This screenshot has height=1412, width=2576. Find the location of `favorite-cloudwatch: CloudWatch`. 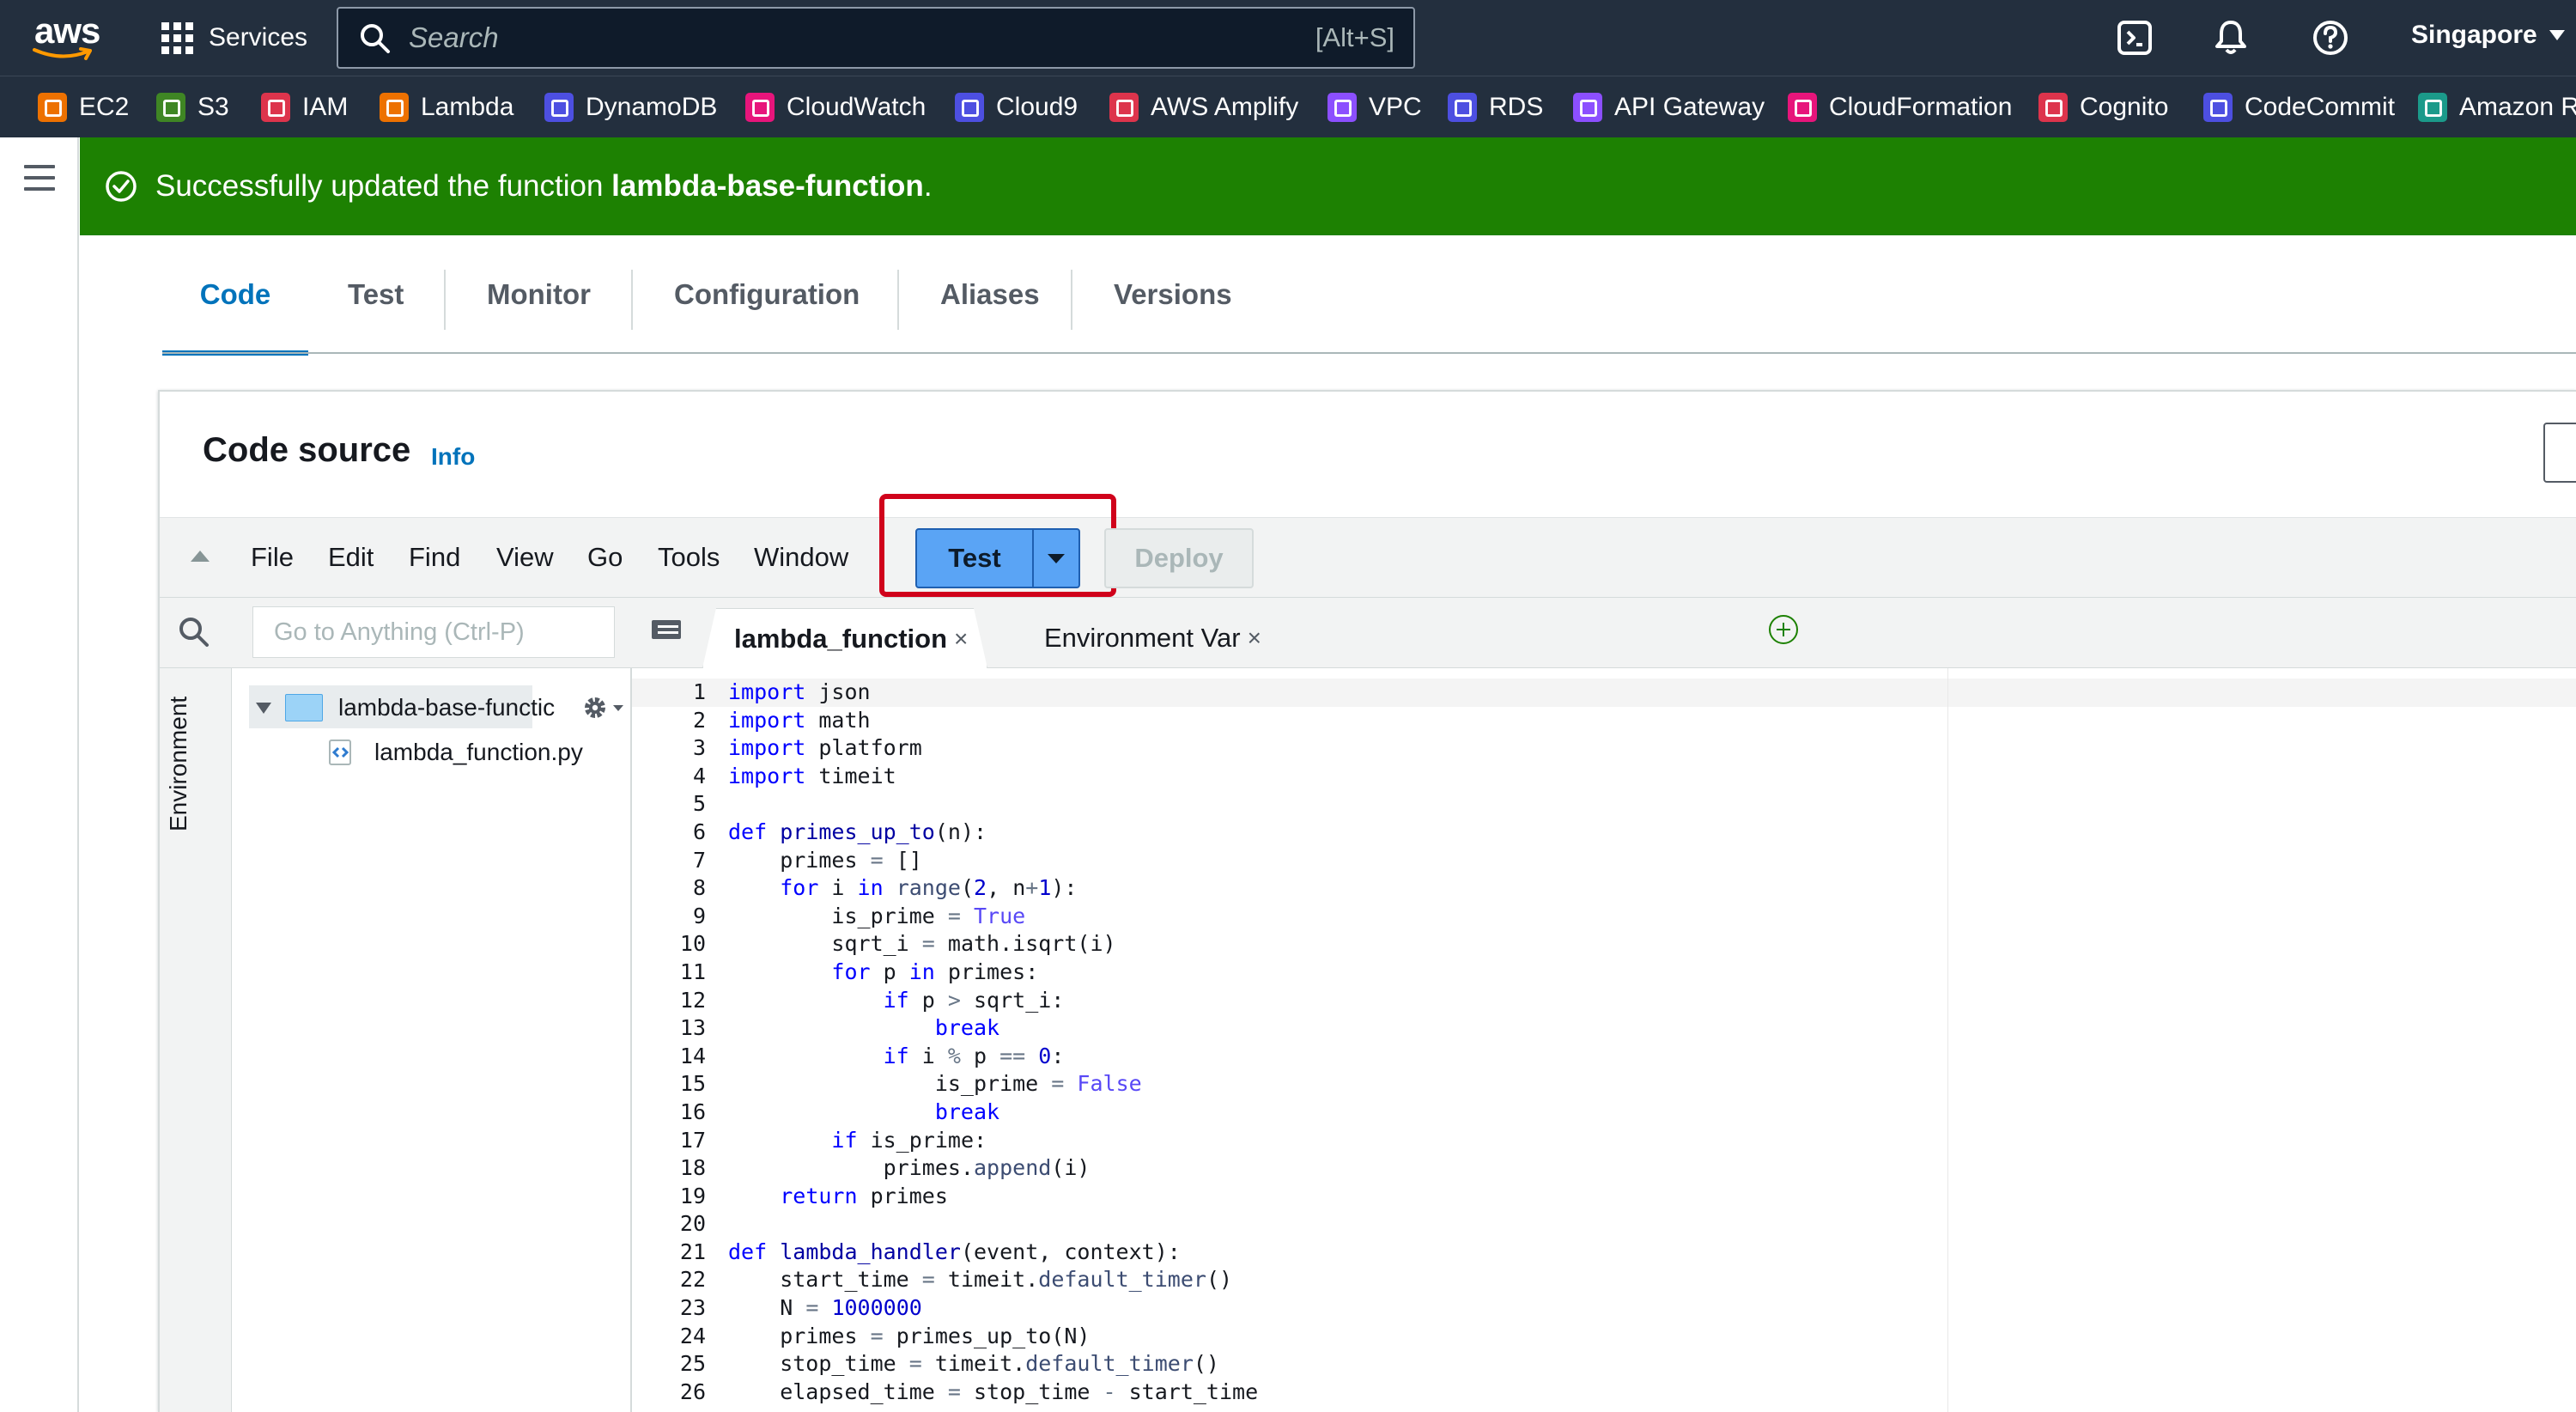

favorite-cloudwatch: CloudWatch is located at coordinates (835, 107).